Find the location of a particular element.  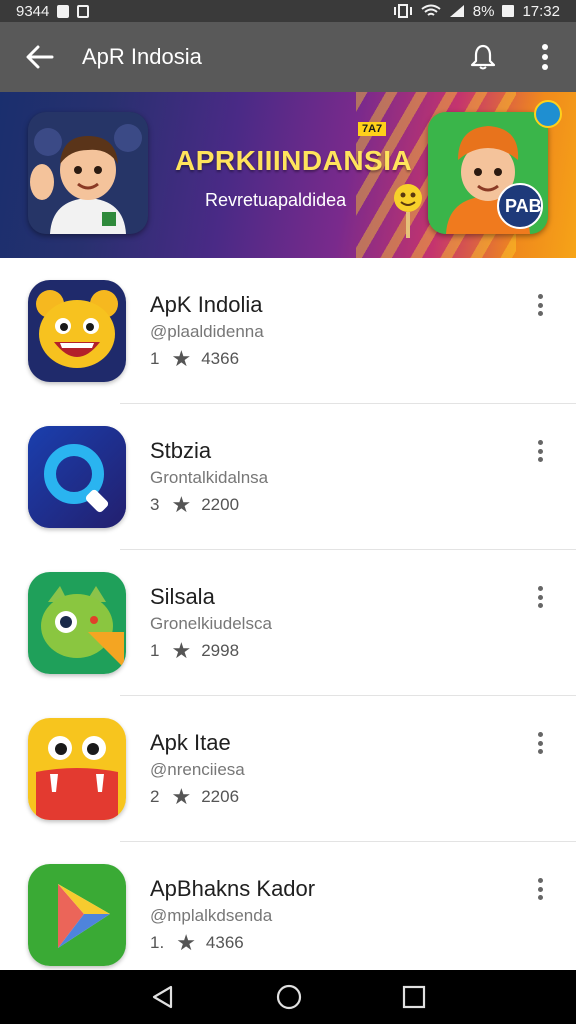

app-rating: 1. ★ 4366 is located at coordinates (197, 943).